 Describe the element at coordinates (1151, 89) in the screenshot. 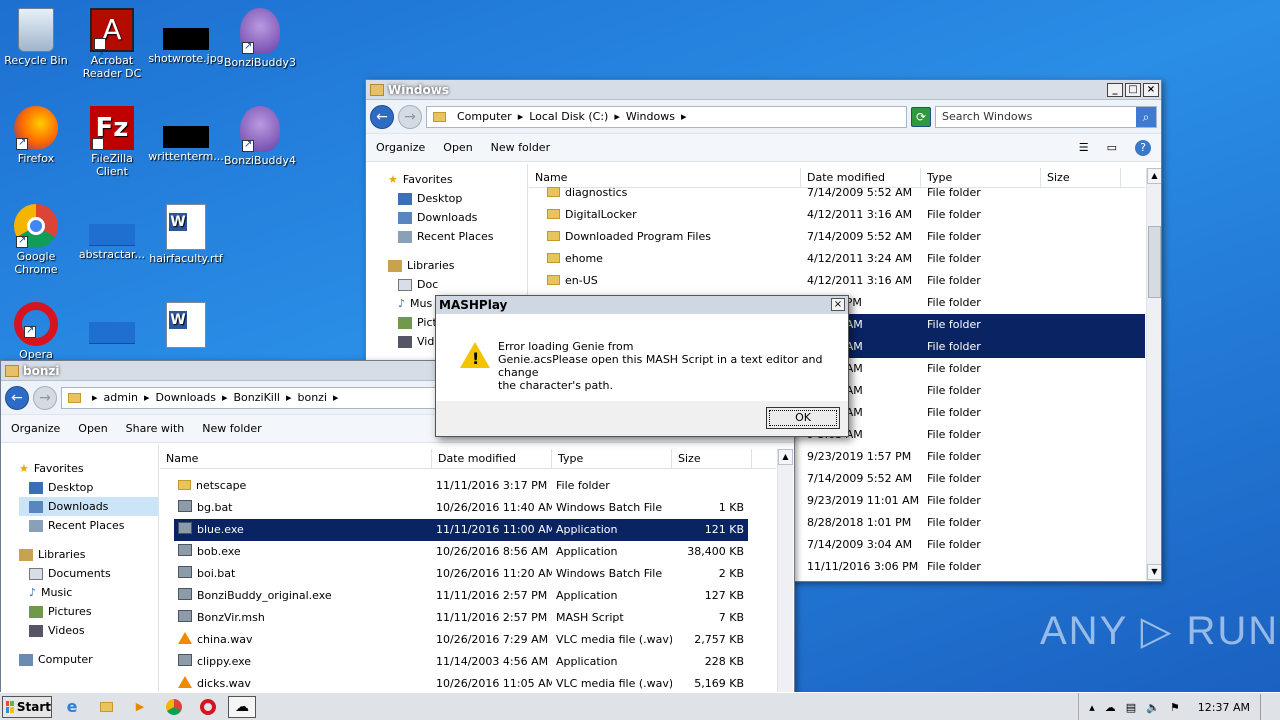

I see `close-button: ×` at that location.